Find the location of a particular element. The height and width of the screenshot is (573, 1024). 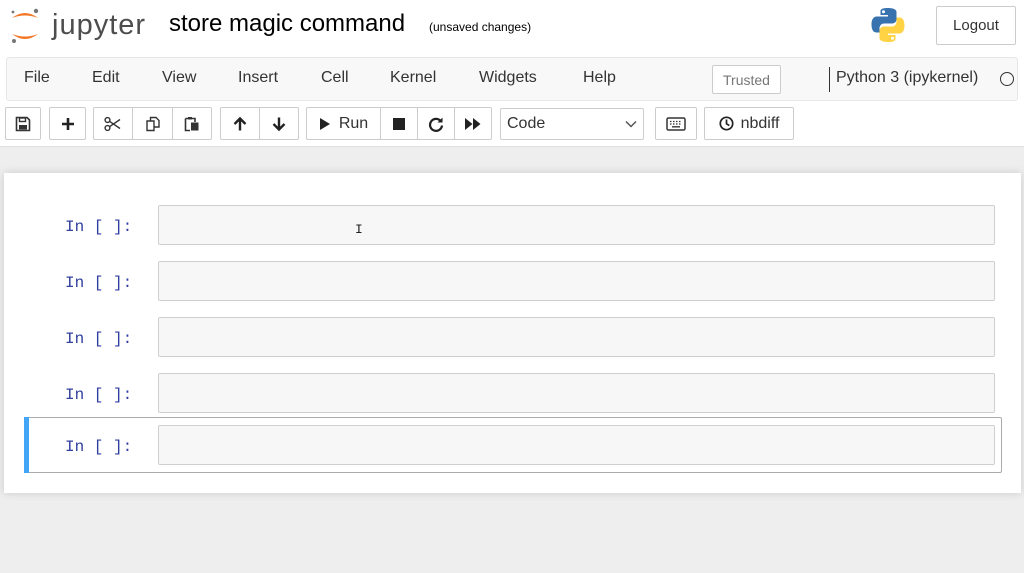

toolbar-group-run: Run is located at coordinates (399, 123).